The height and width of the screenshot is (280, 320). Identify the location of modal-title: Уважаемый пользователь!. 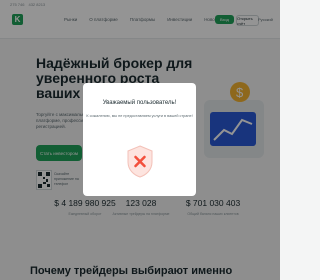
(139, 103).